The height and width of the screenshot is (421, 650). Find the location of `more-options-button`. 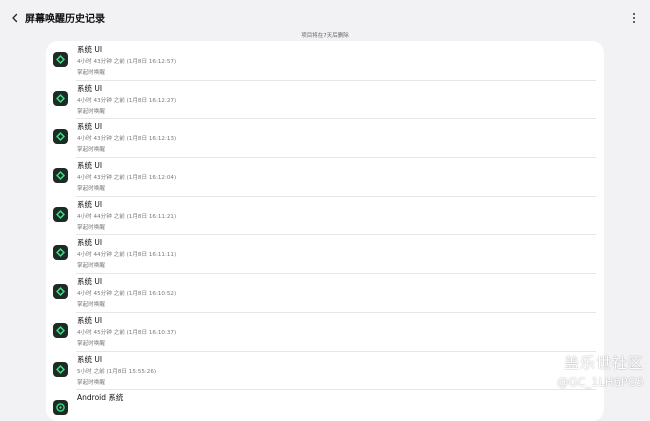

more-options-button is located at coordinates (634, 18).